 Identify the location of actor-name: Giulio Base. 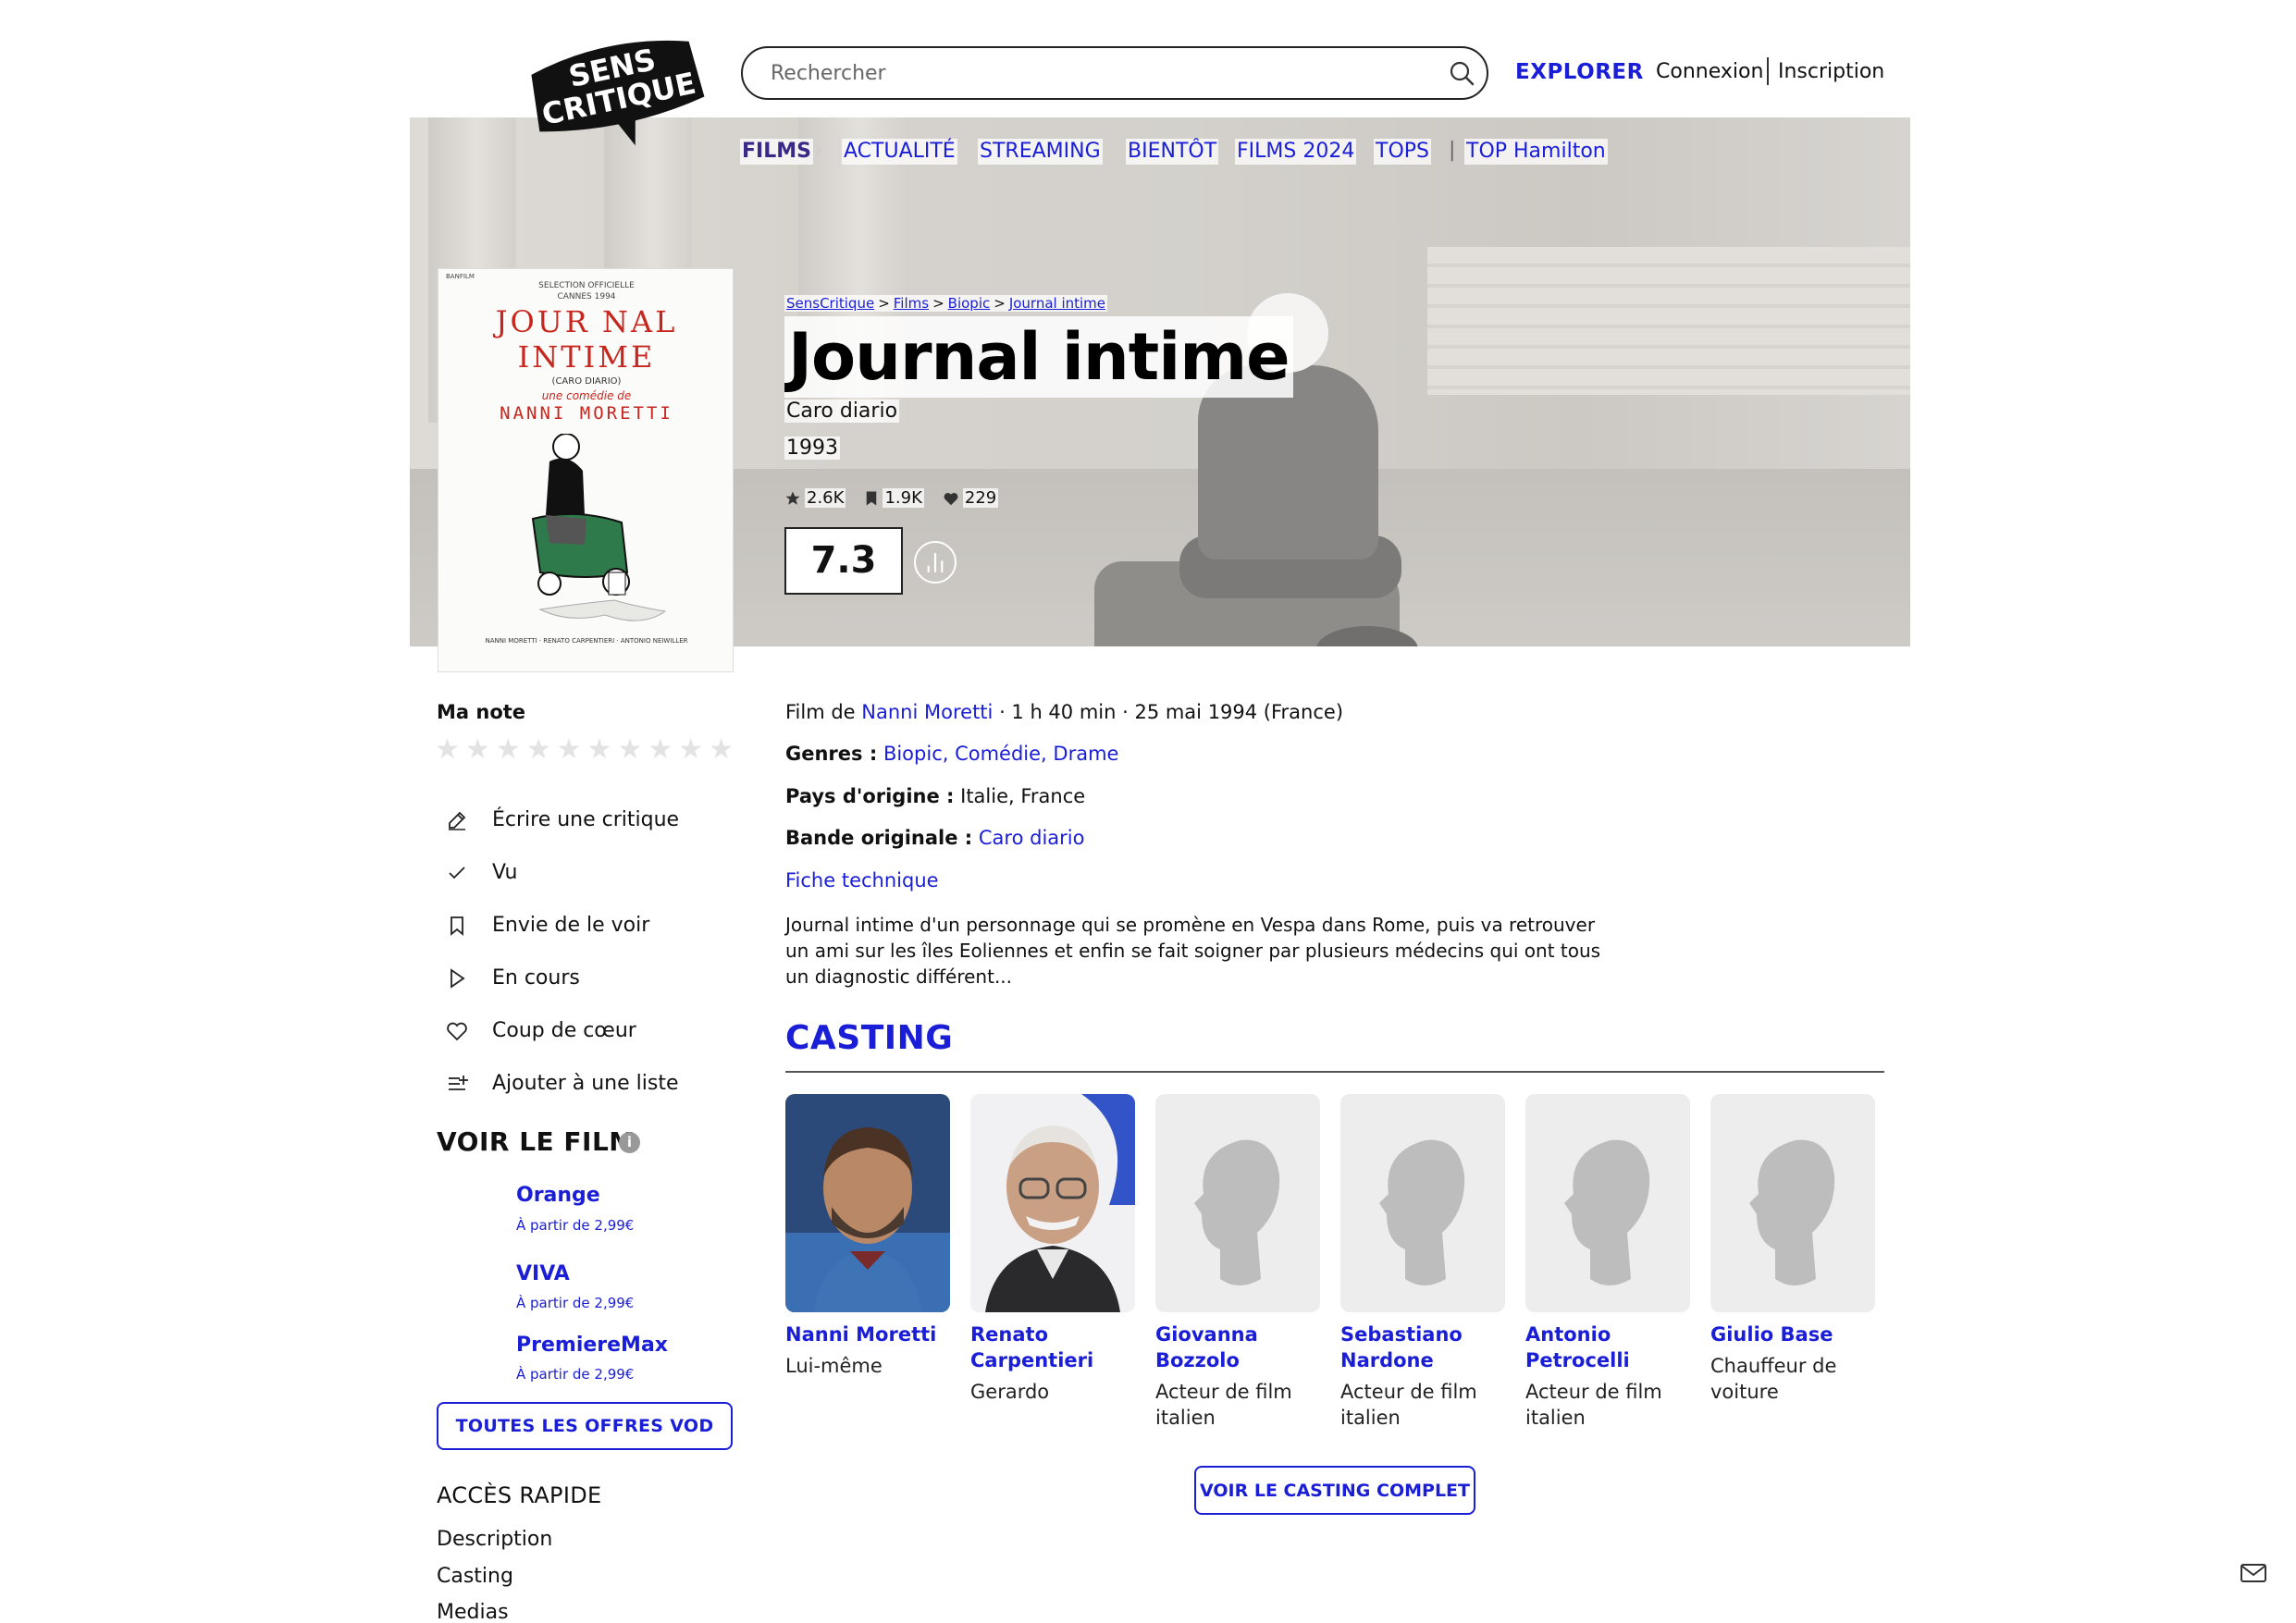
(1792, 1334).